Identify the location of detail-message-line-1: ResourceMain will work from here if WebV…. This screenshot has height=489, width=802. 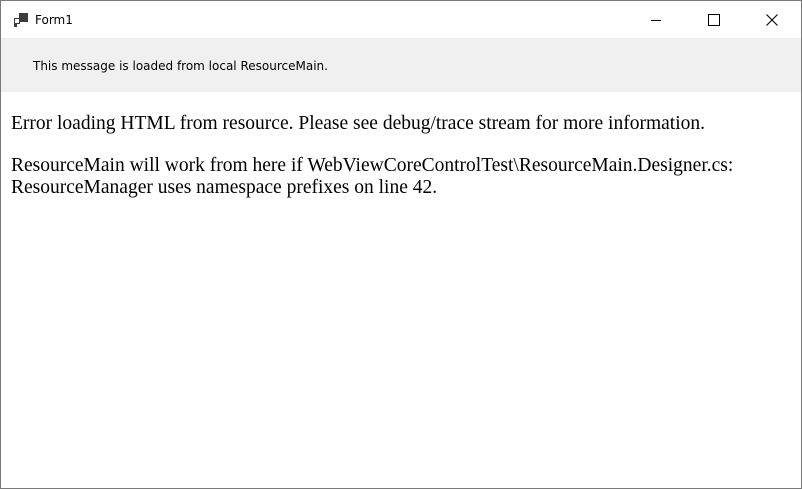
(372, 165).